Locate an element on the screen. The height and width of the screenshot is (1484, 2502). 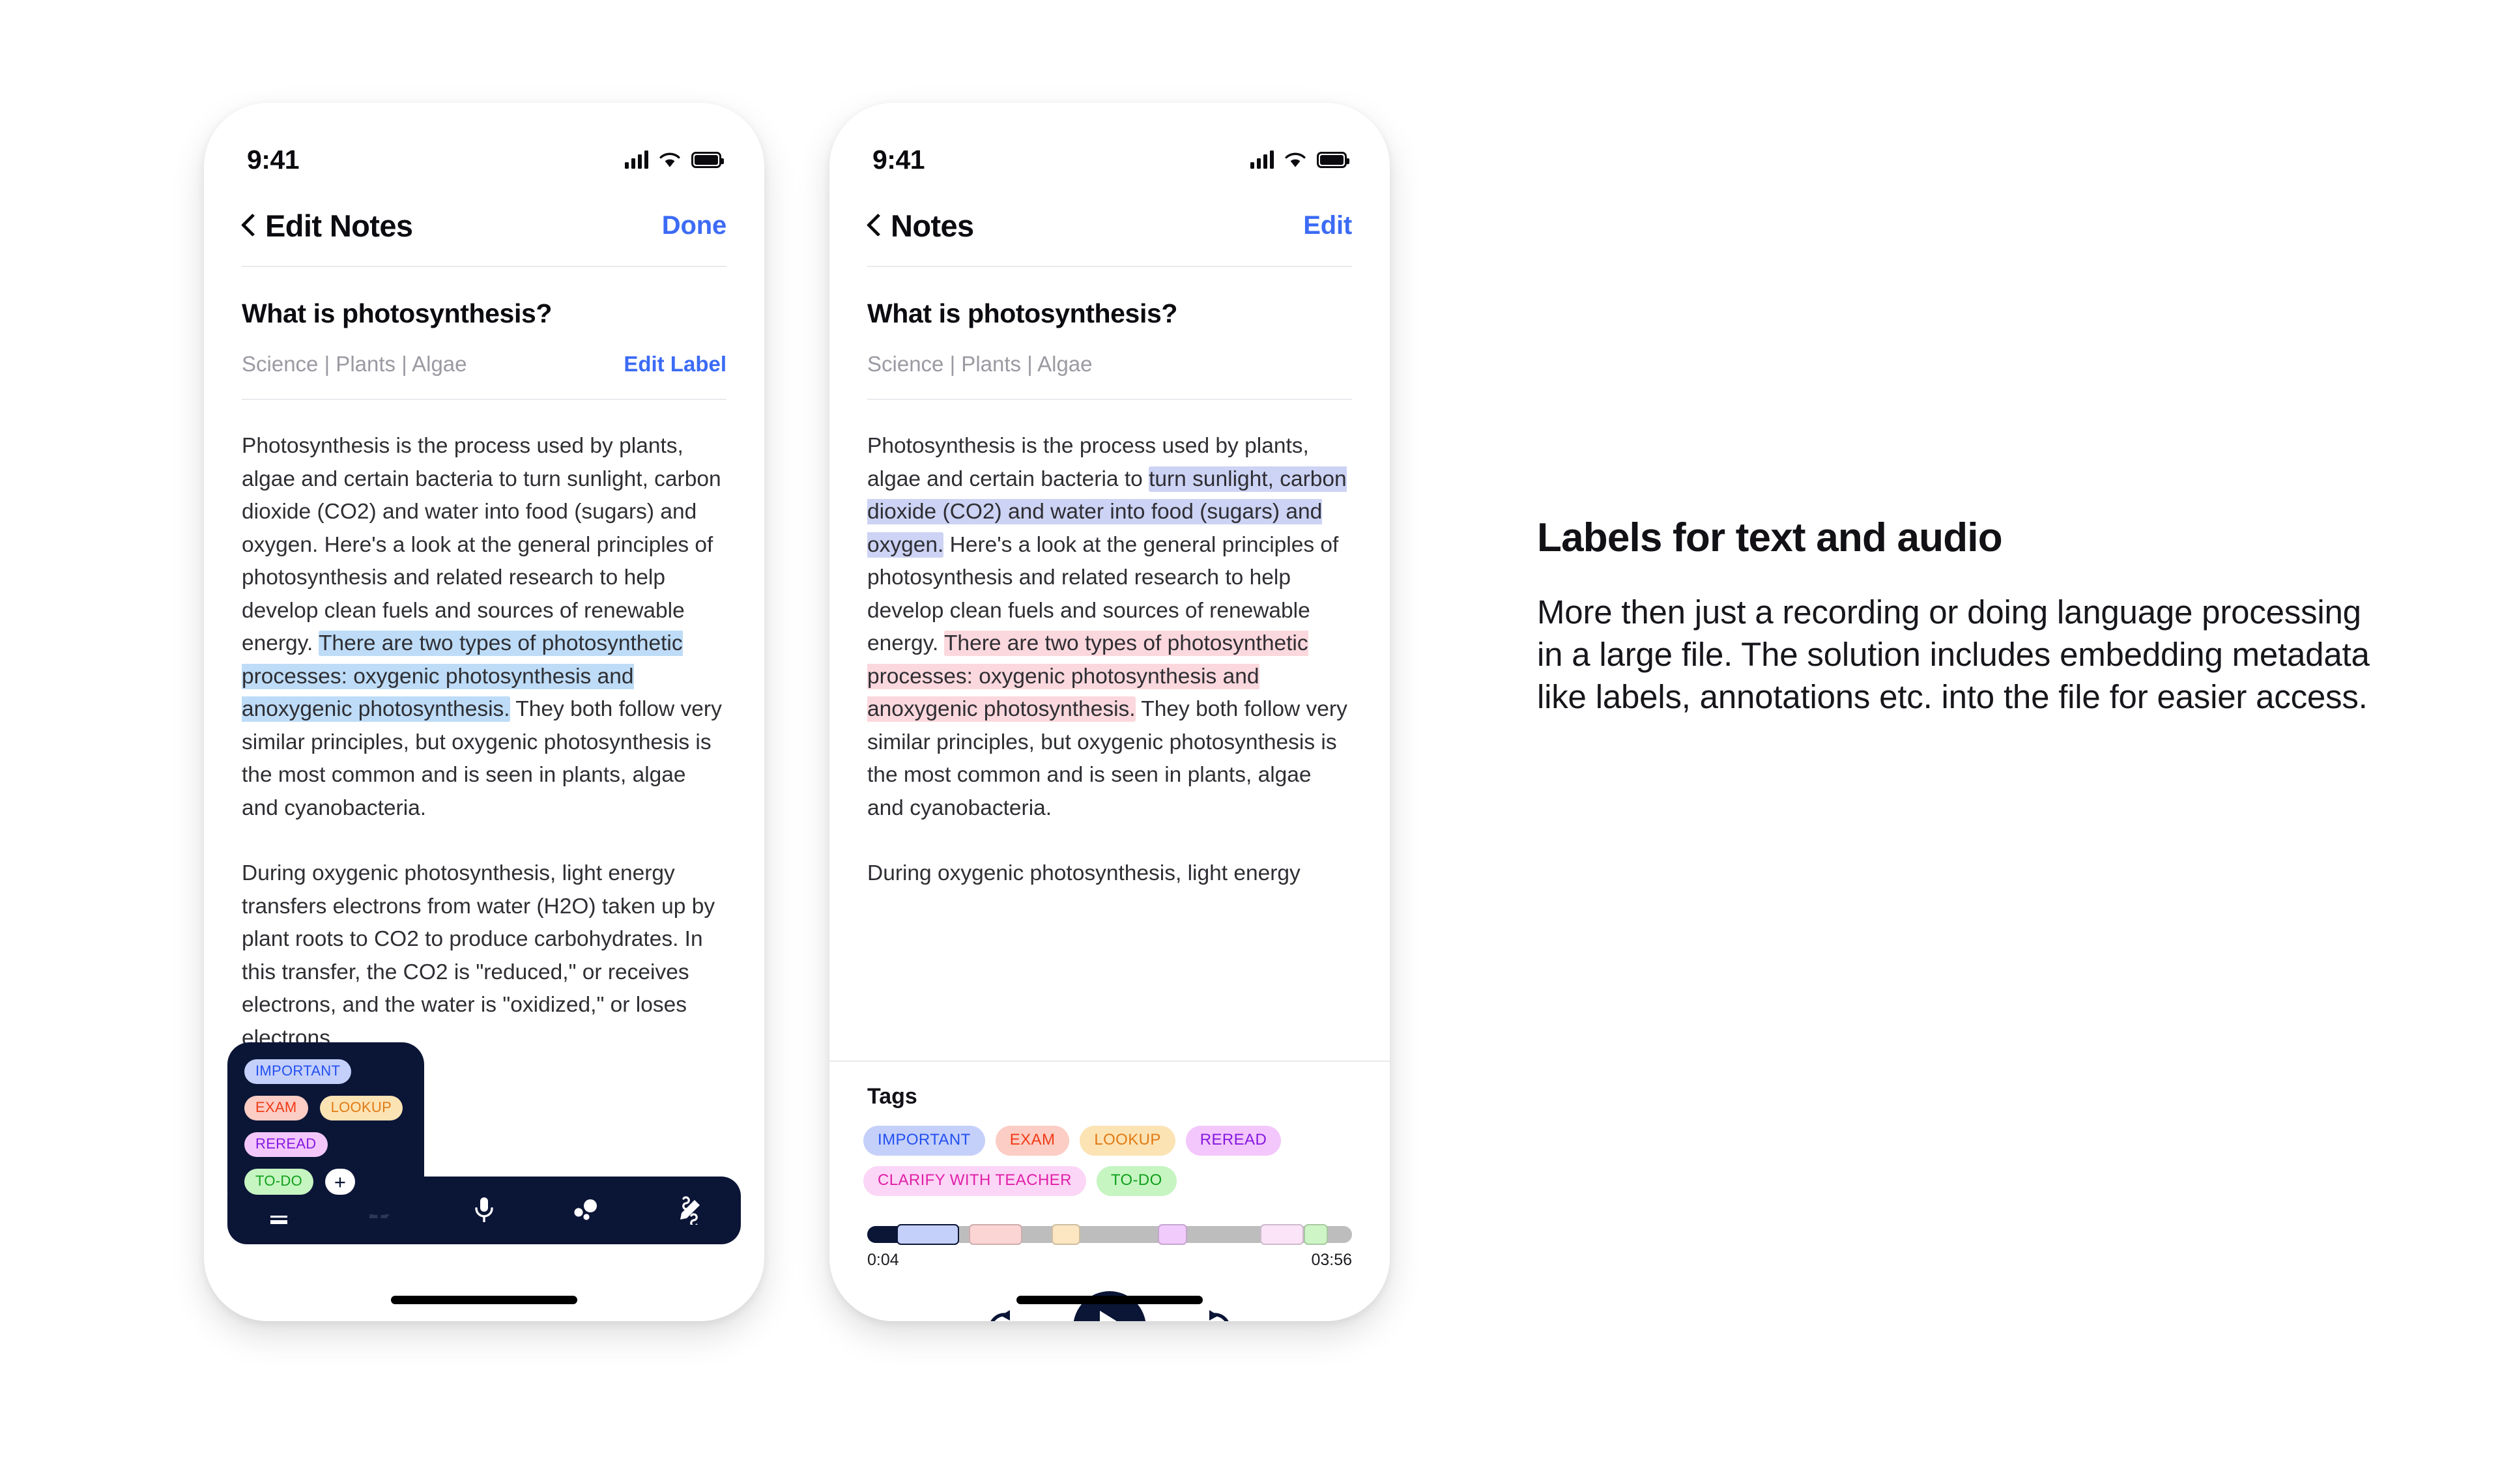
tags-heading: Tags is located at coordinates (892, 1096).